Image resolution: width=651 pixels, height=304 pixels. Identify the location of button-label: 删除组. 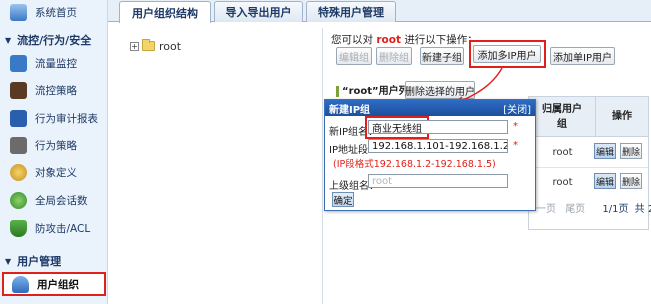
(394, 58).